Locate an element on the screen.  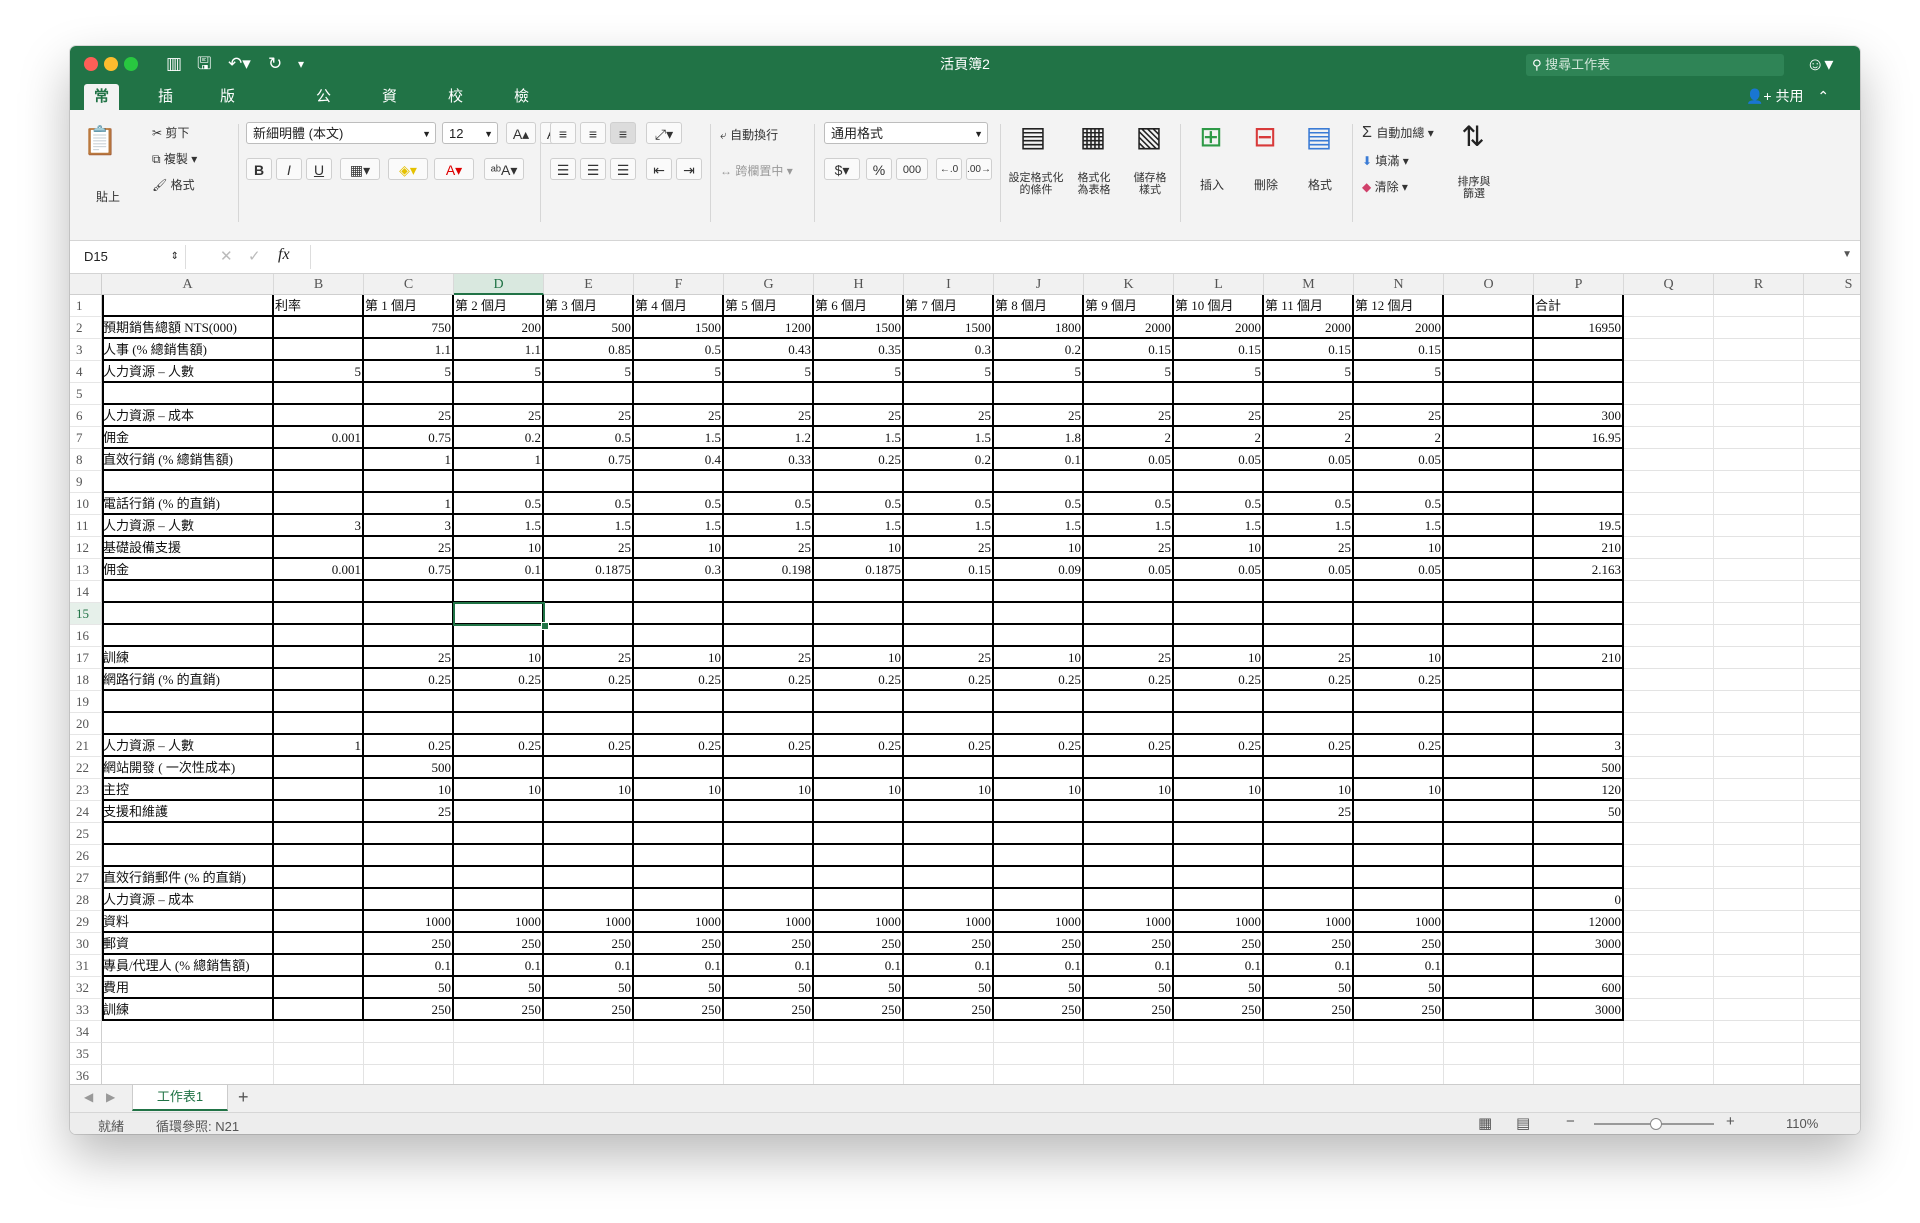
cell-S4 is located at coordinates (1832, 372).